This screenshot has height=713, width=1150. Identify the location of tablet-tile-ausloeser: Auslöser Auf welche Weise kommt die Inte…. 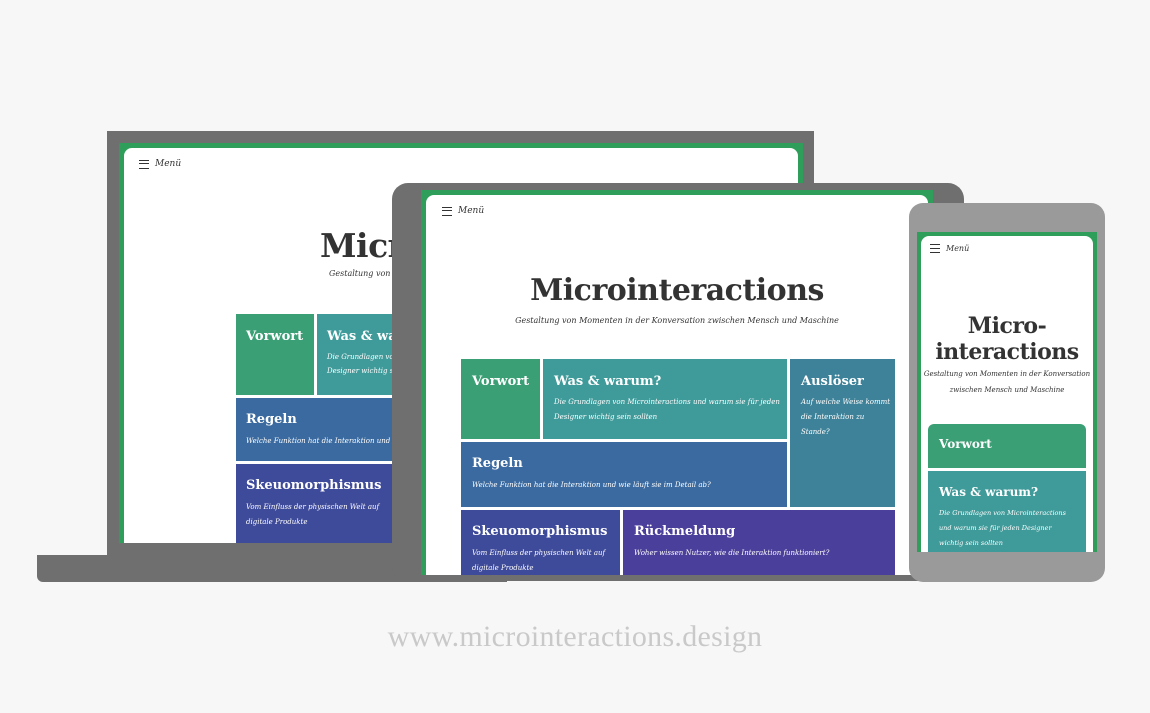
(842, 433).